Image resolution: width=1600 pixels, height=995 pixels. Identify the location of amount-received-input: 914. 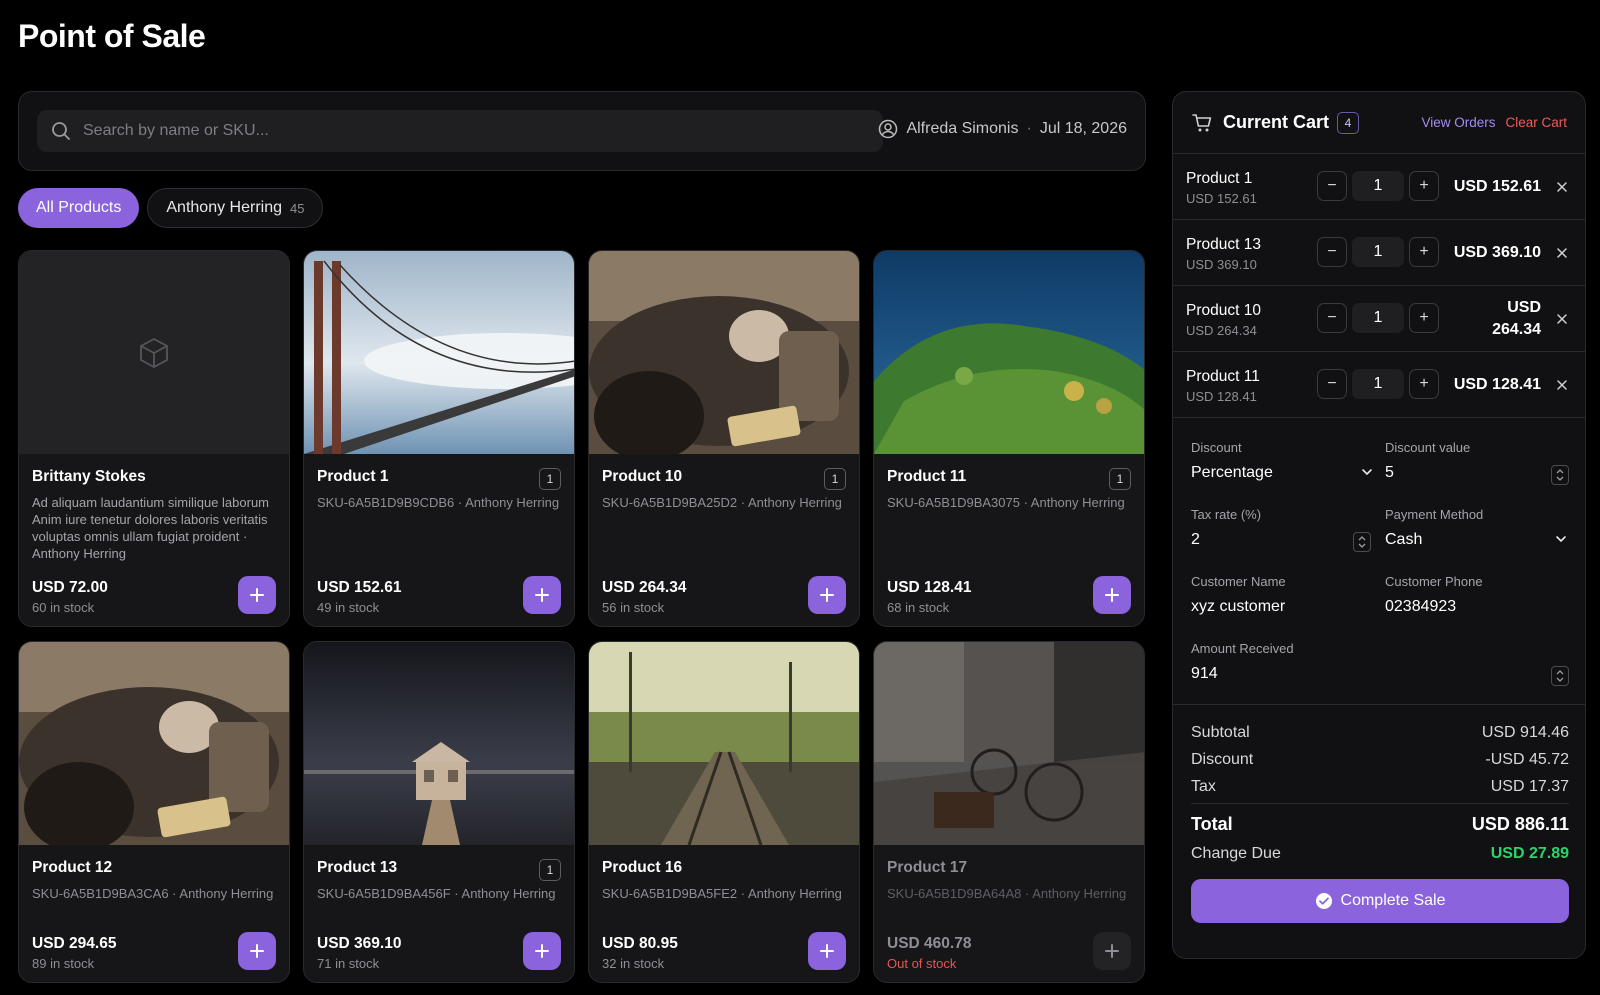
(1204, 674).